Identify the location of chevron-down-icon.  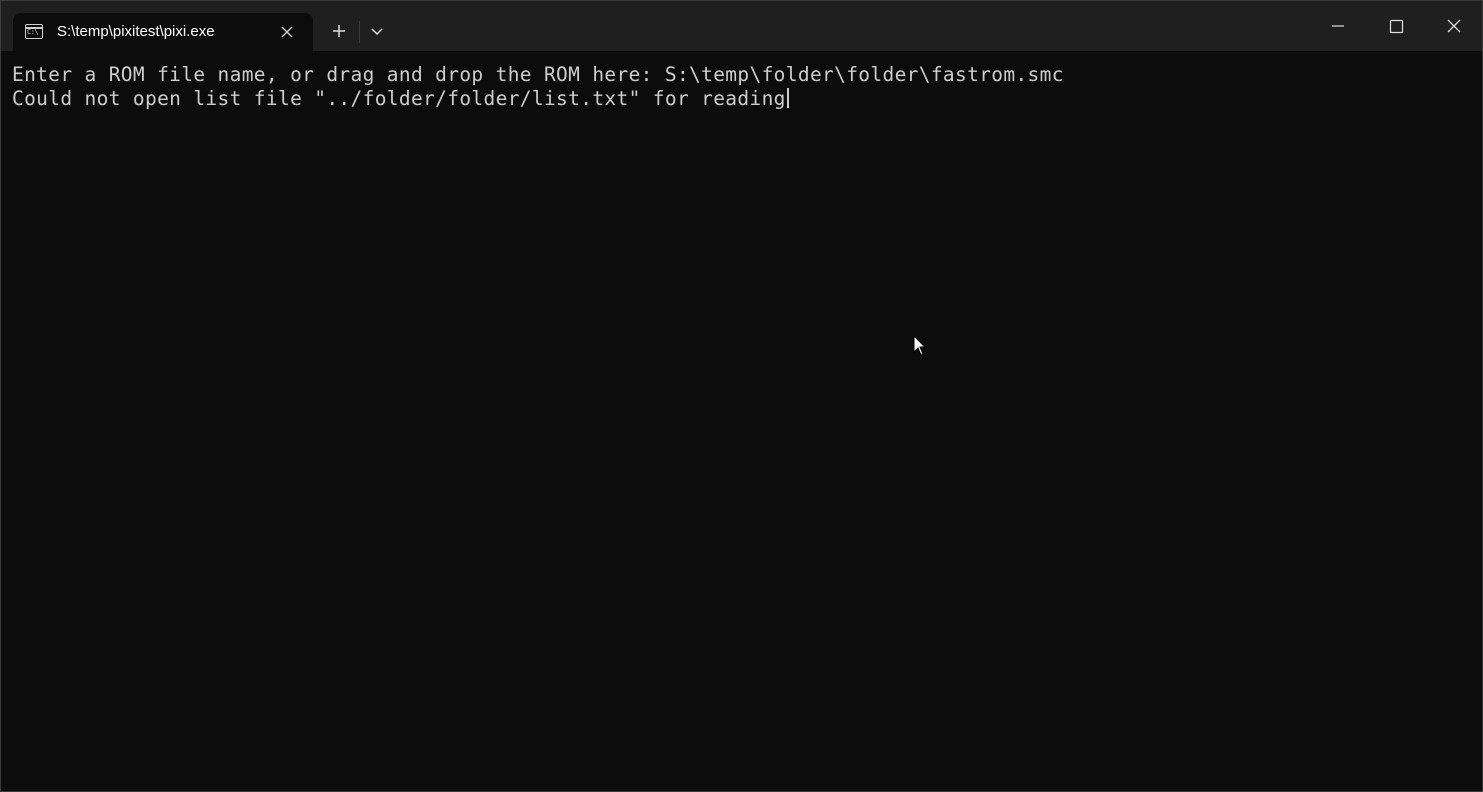
(377, 32).